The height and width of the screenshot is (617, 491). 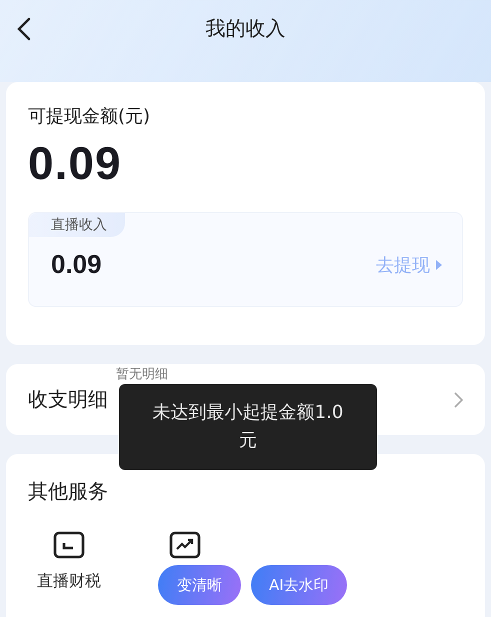 What do you see at coordinates (69, 561) in the screenshot?
I see `service-item: 直播财税` at bounding box center [69, 561].